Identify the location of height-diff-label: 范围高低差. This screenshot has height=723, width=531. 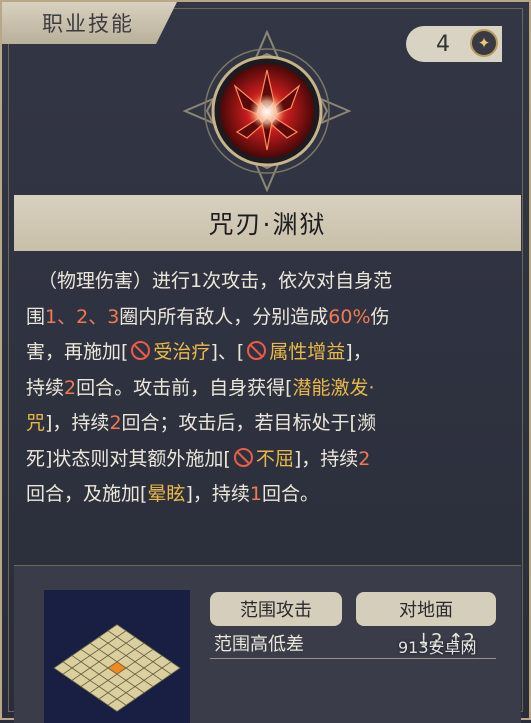
(259, 644).